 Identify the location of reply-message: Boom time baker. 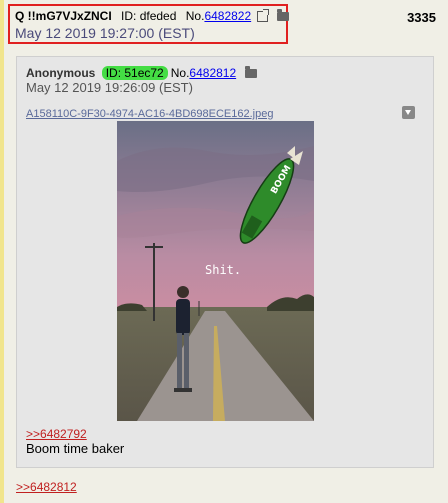
(75, 448).